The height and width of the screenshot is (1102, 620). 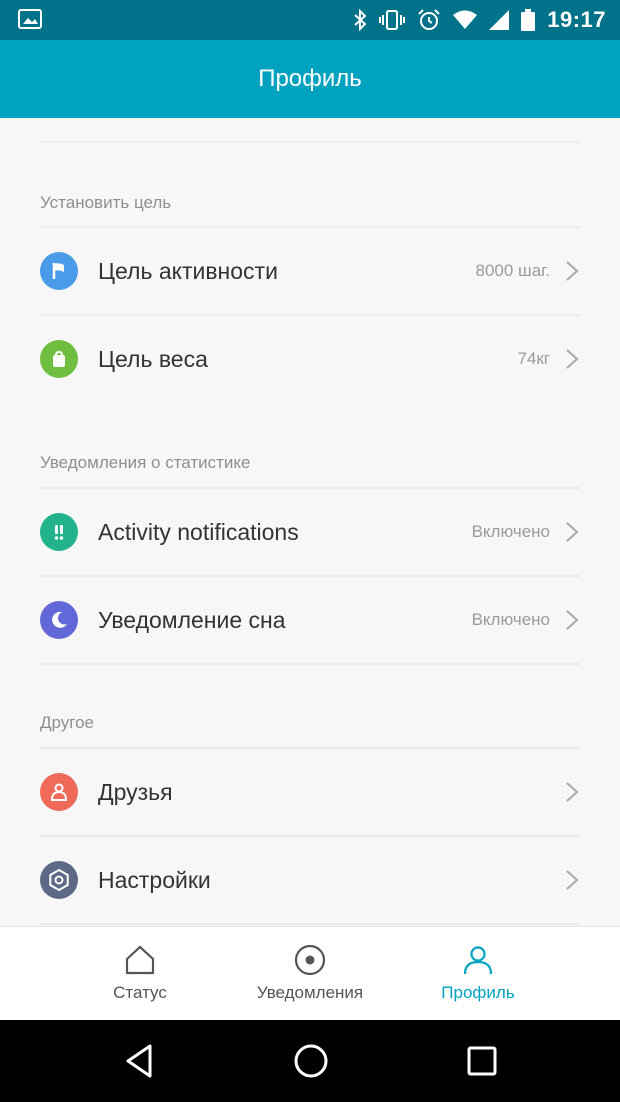 I want to click on activity-goal-row: Цель активности 8000 шаг., so click(x=310, y=271).